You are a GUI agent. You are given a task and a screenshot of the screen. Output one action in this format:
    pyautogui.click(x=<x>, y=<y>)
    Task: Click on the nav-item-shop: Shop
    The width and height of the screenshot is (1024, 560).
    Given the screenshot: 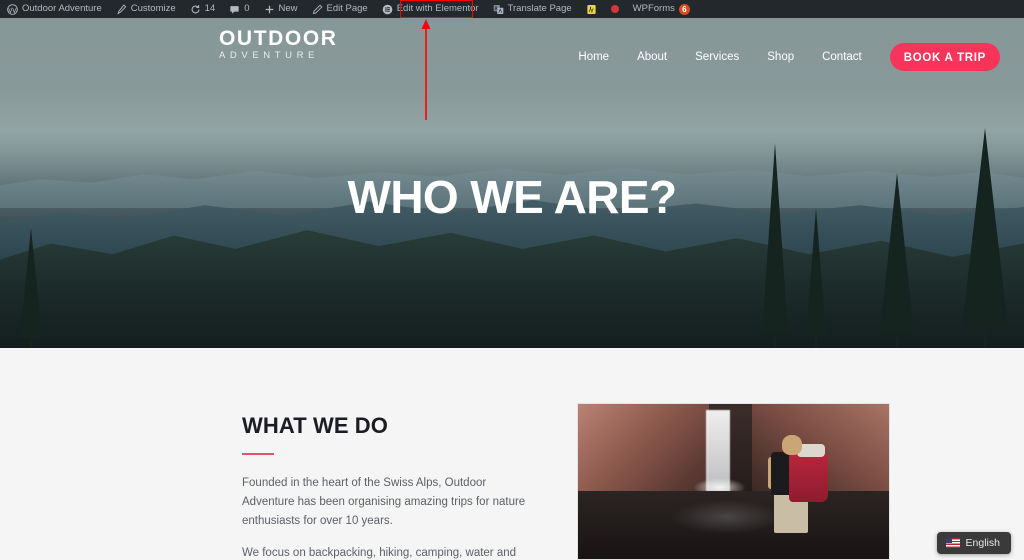 What is the action you would take?
    pyautogui.click(x=780, y=57)
    